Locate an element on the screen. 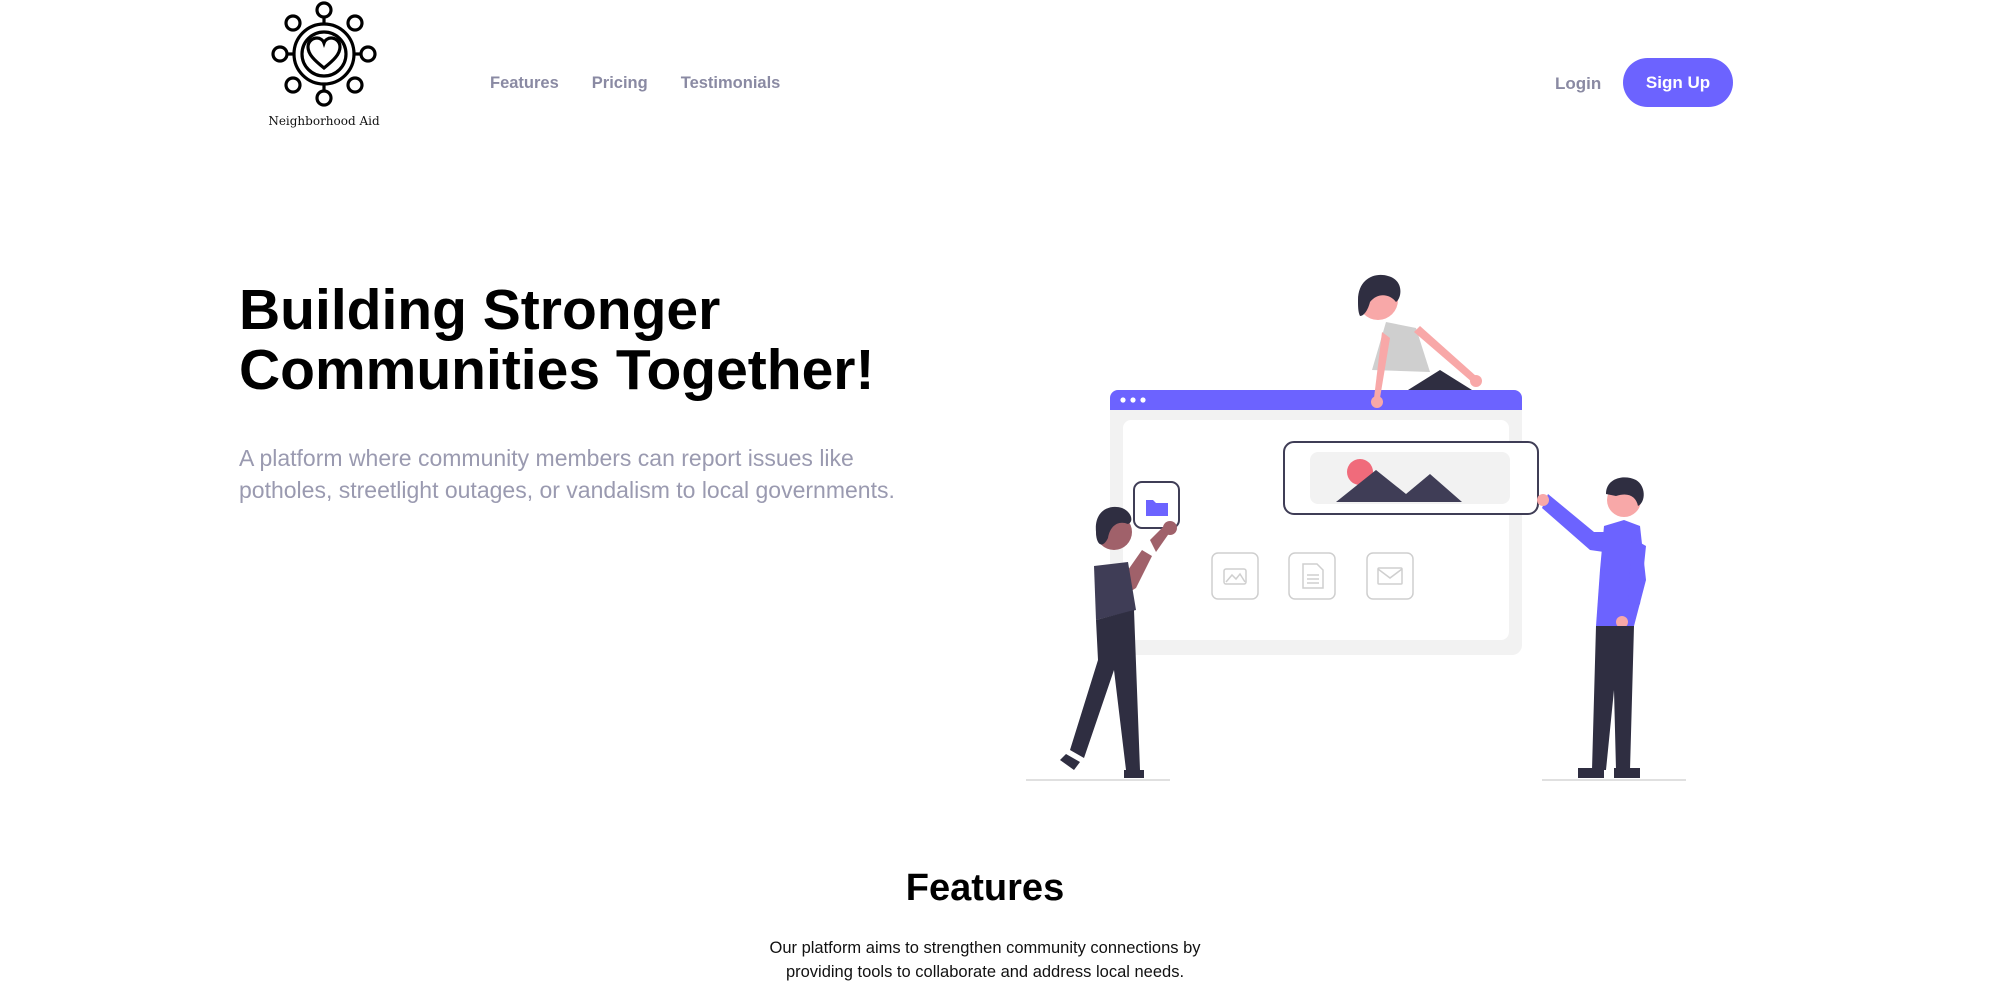 This screenshot has height=990, width=1990. main-nav: Features Pricing Testimonials is located at coordinates (635, 83).